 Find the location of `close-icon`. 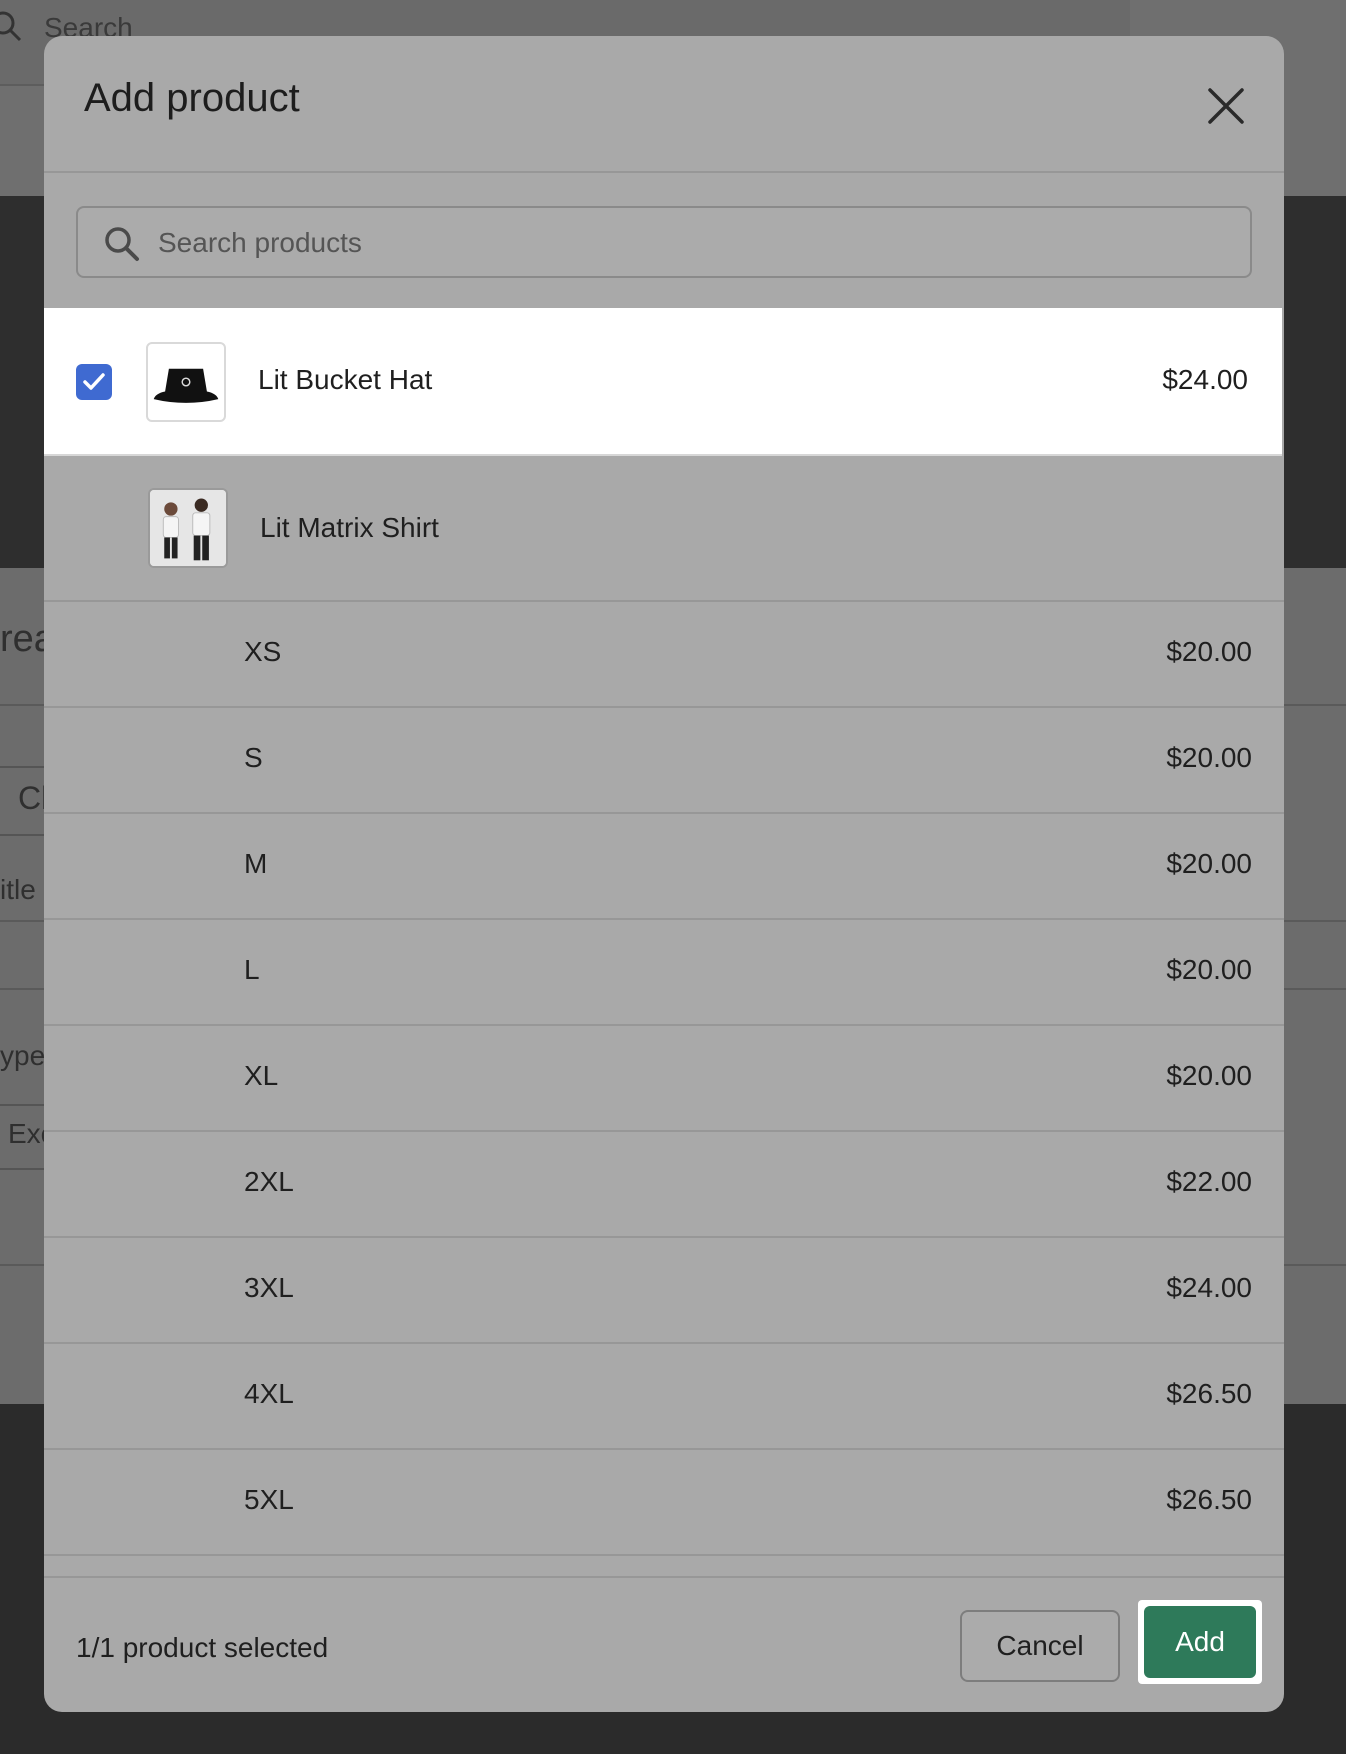

close-icon is located at coordinates (1226, 106).